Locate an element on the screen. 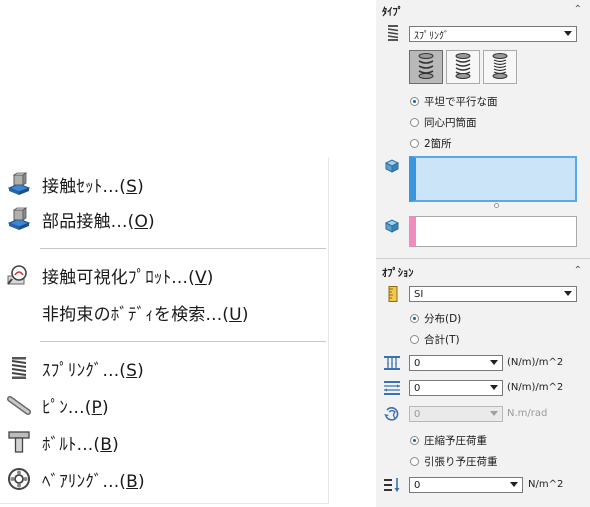  extension-spring-icon is located at coordinates (463, 67).